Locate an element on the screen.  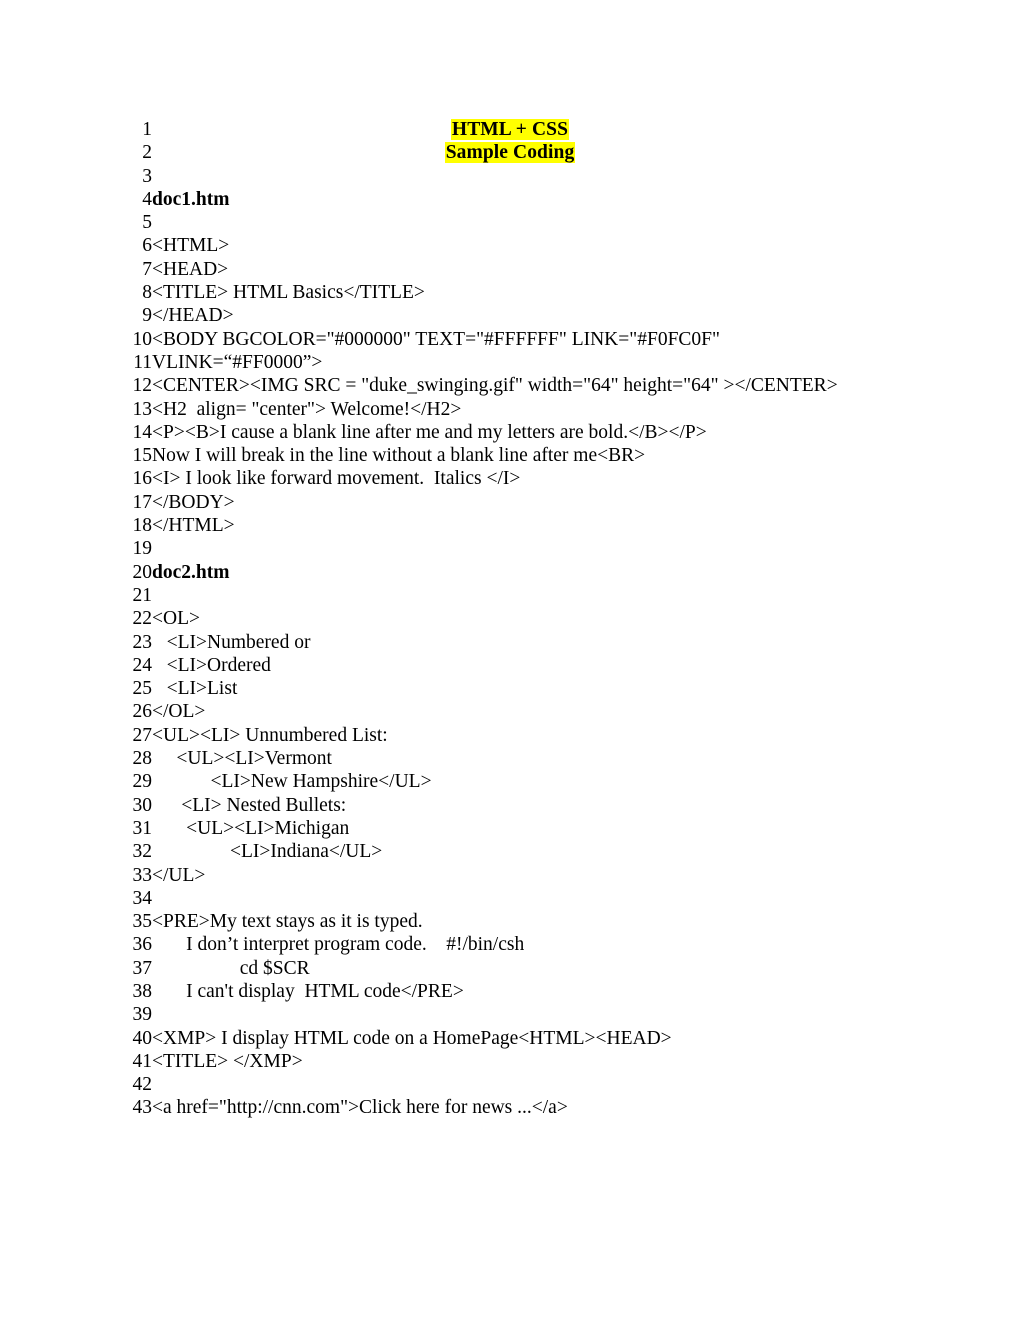
line-text: <HTML> is located at coordinates (191, 246).